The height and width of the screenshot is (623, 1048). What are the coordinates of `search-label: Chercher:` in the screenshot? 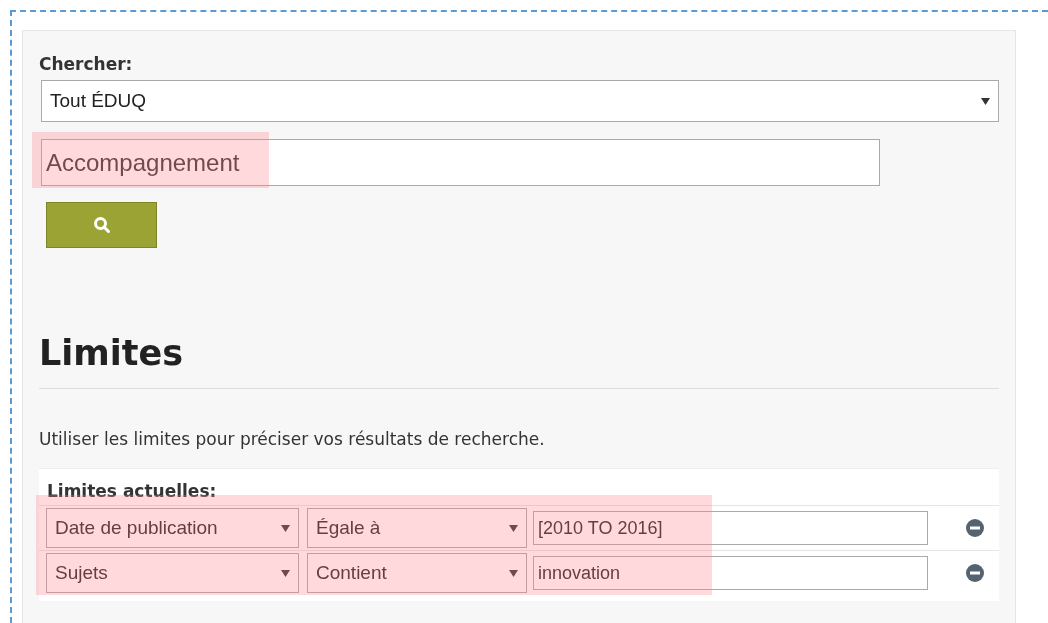 It's located at (86, 64).